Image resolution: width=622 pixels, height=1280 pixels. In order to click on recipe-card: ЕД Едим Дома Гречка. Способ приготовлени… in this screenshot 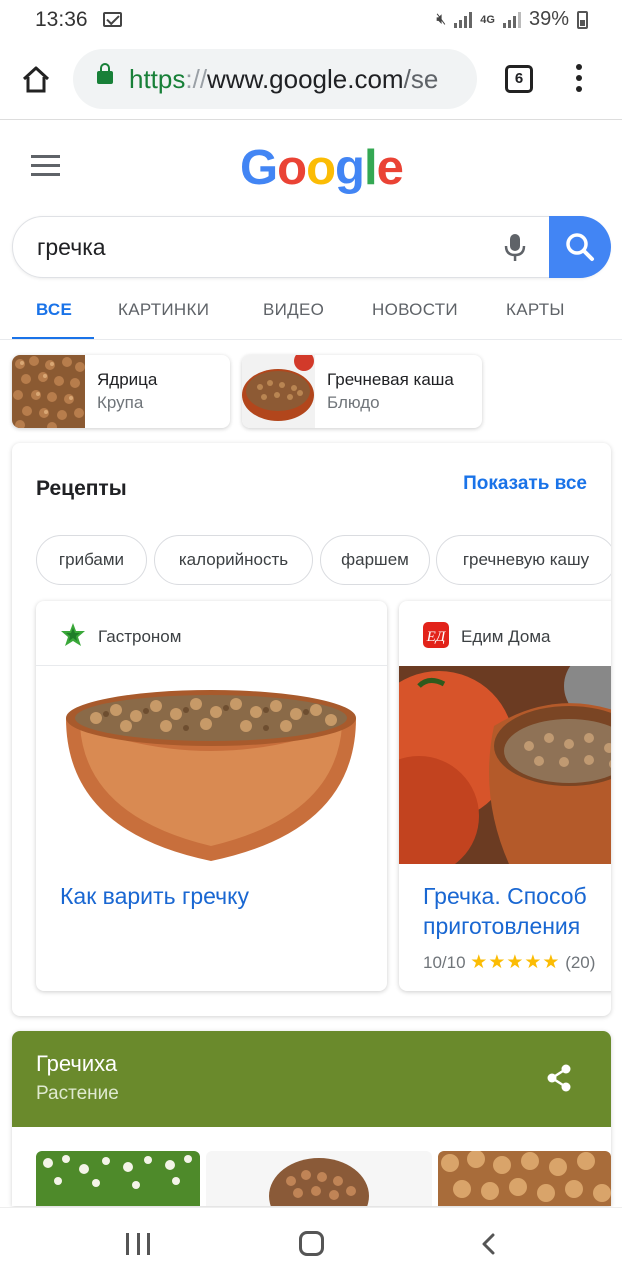, I will do `click(505, 796)`.